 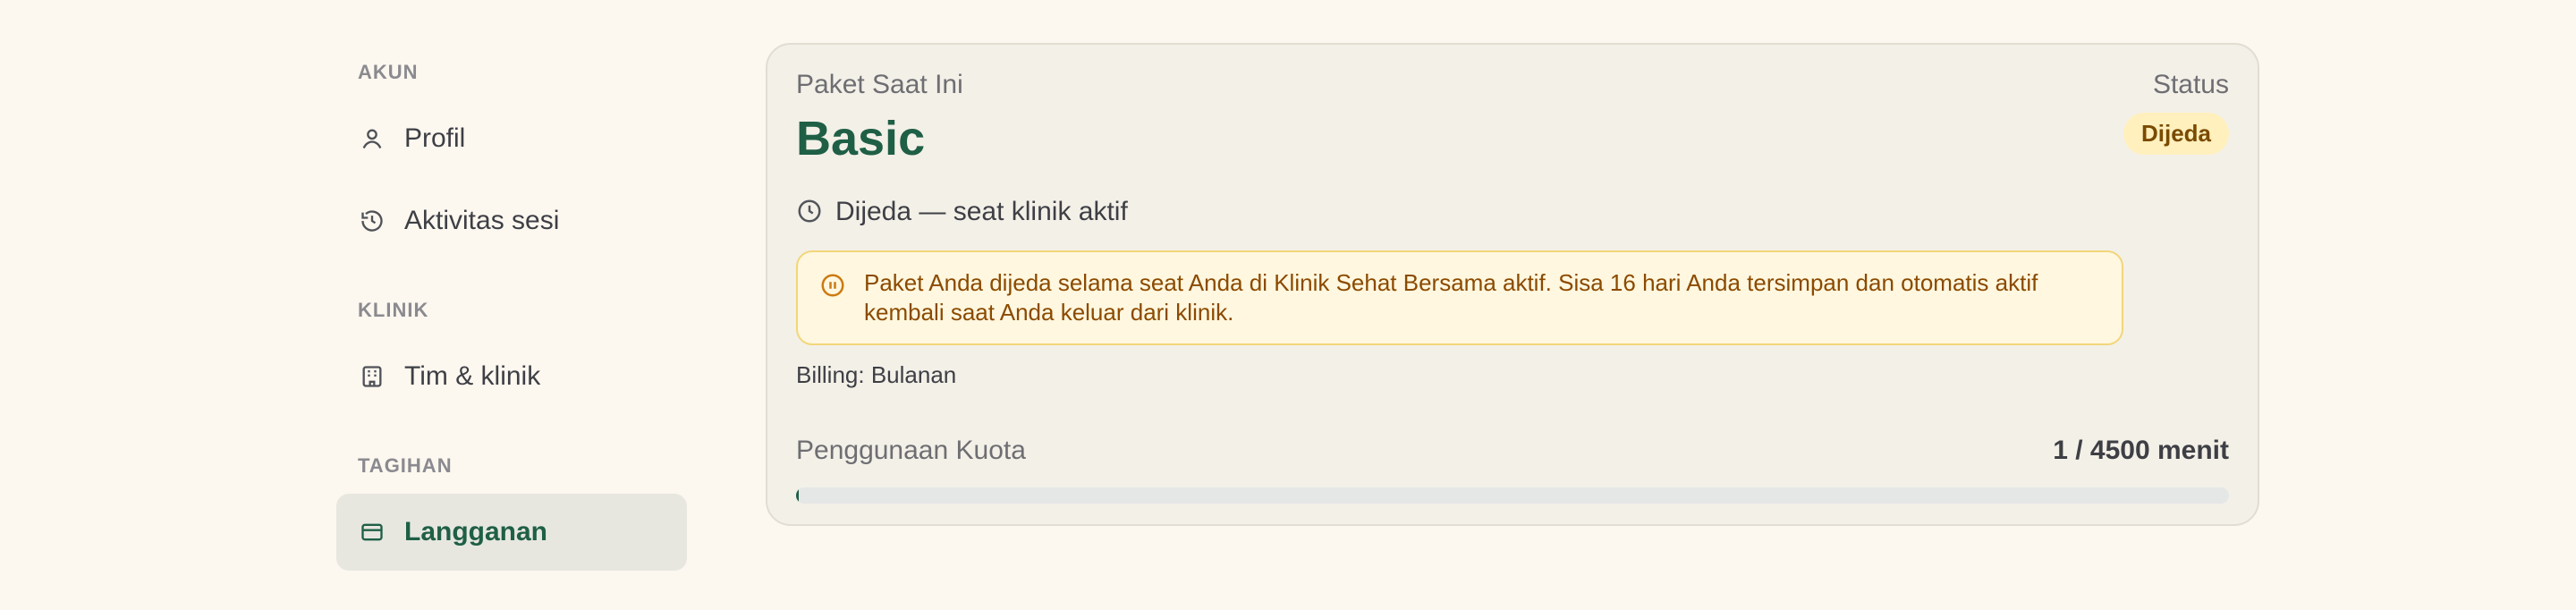 What do you see at coordinates (372, 221) in the screenshot?
I see `history-icon` at bounding box center [372, 221].